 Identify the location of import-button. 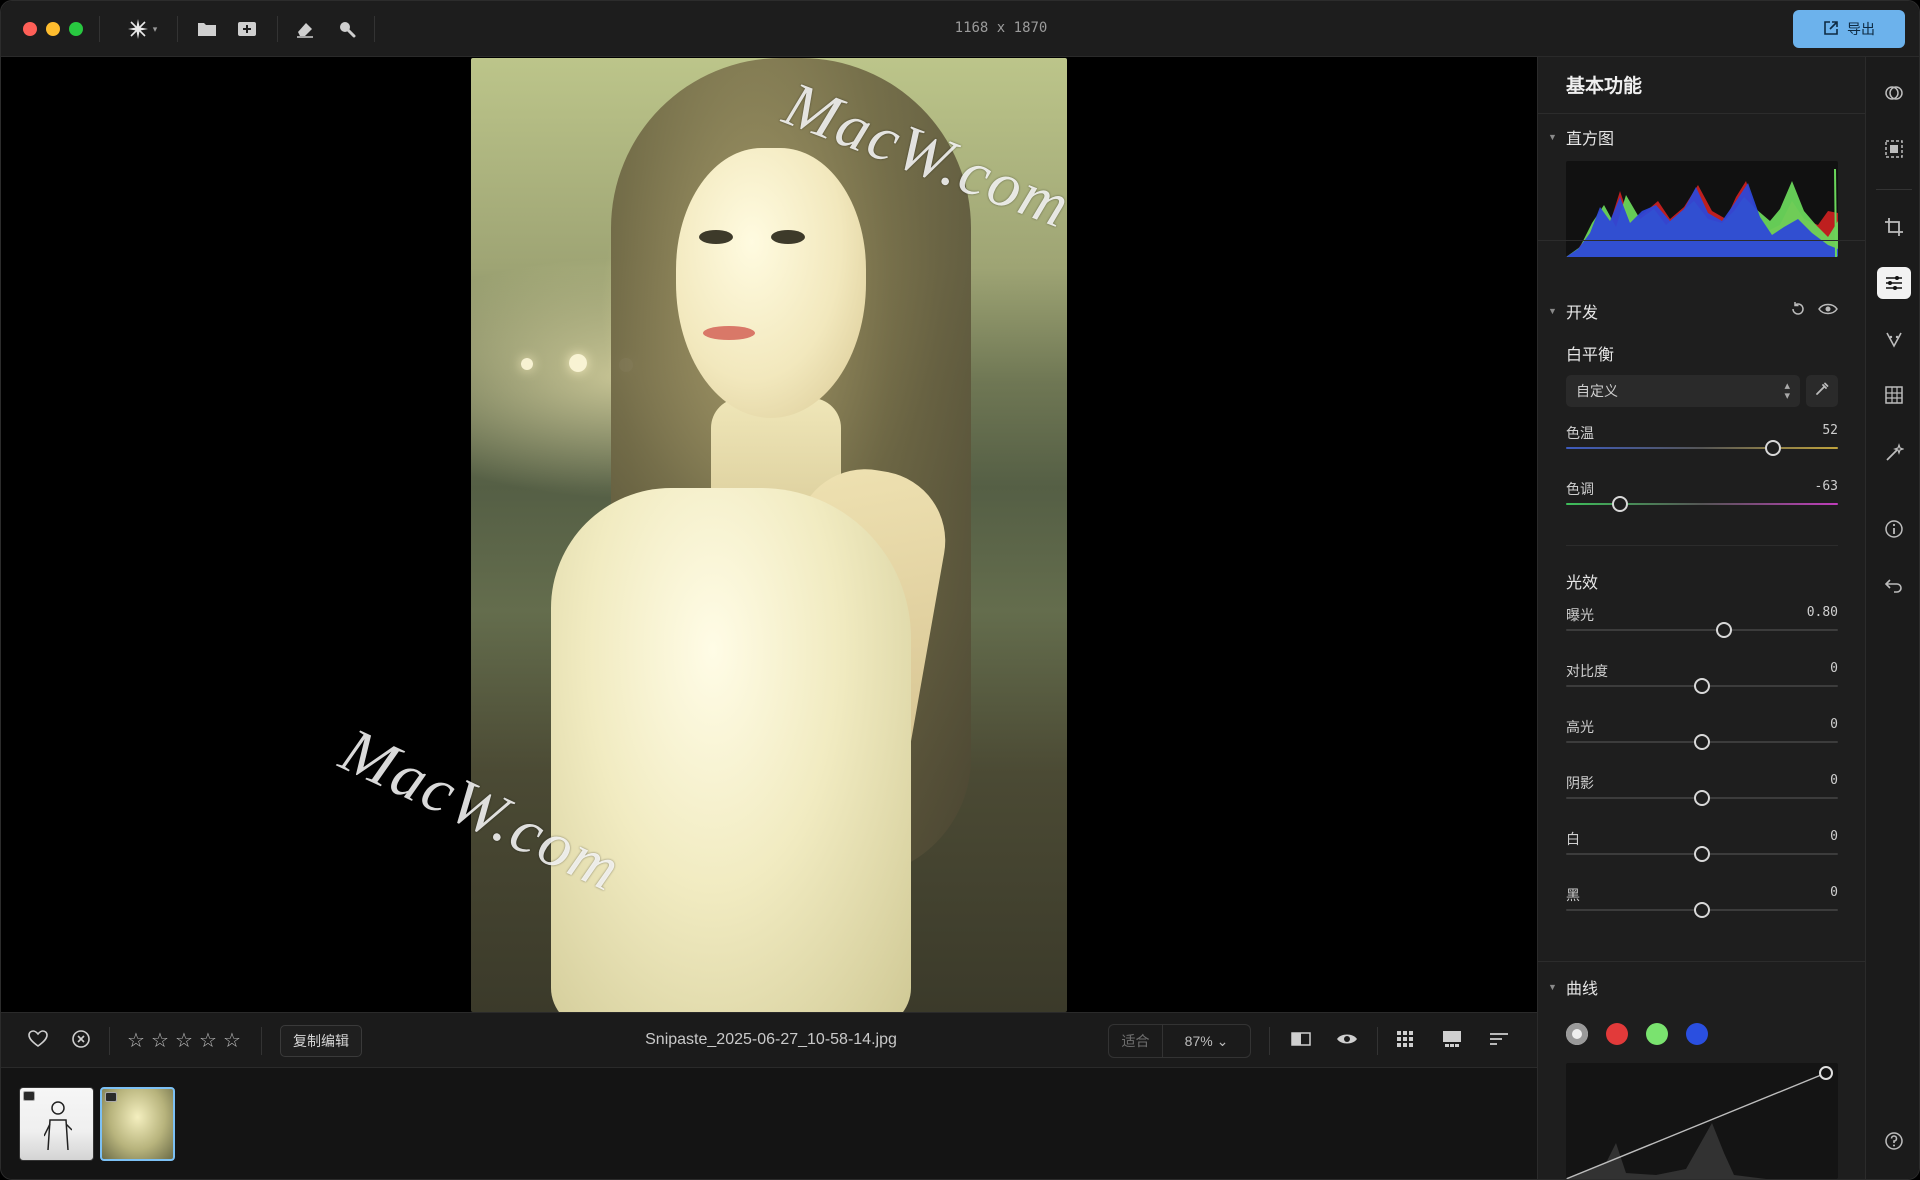
(247, 29).